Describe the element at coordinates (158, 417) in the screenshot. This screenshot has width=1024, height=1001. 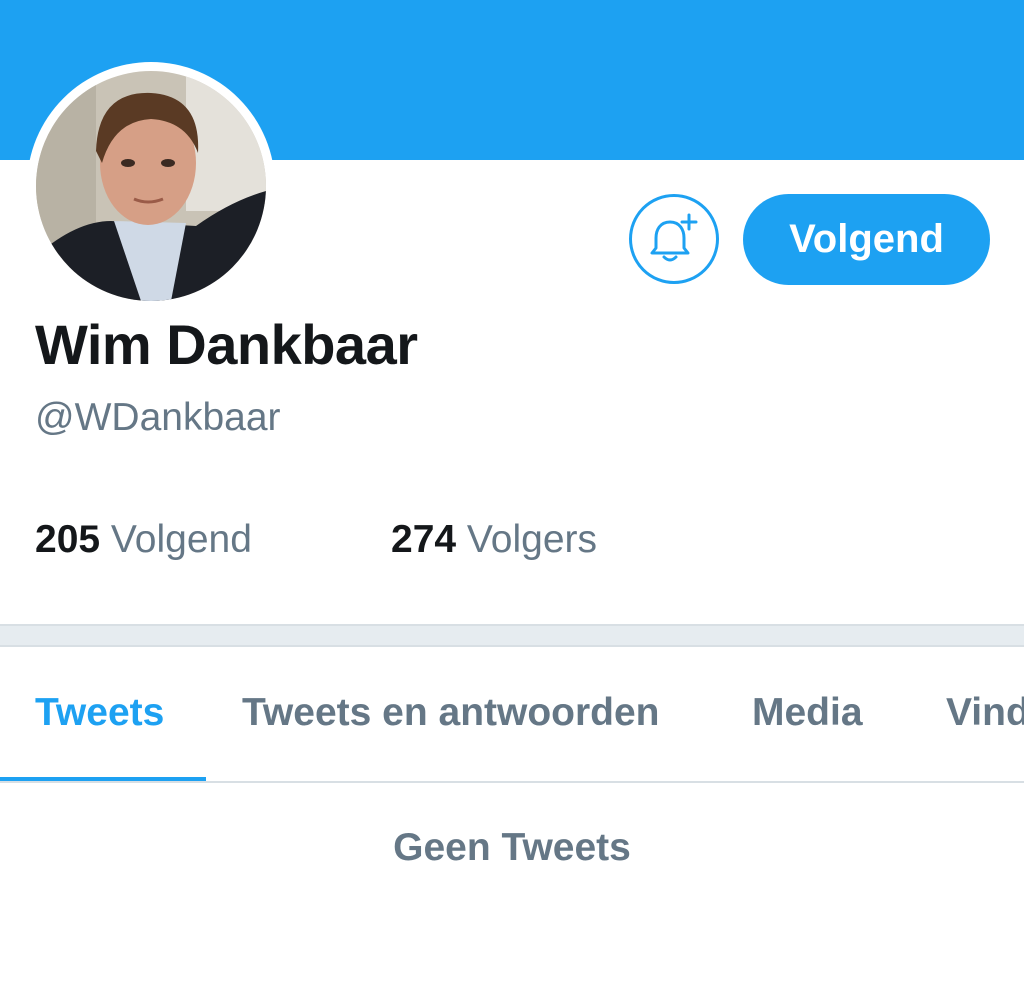
I see `user-handle: @WDankbaar` at that location.